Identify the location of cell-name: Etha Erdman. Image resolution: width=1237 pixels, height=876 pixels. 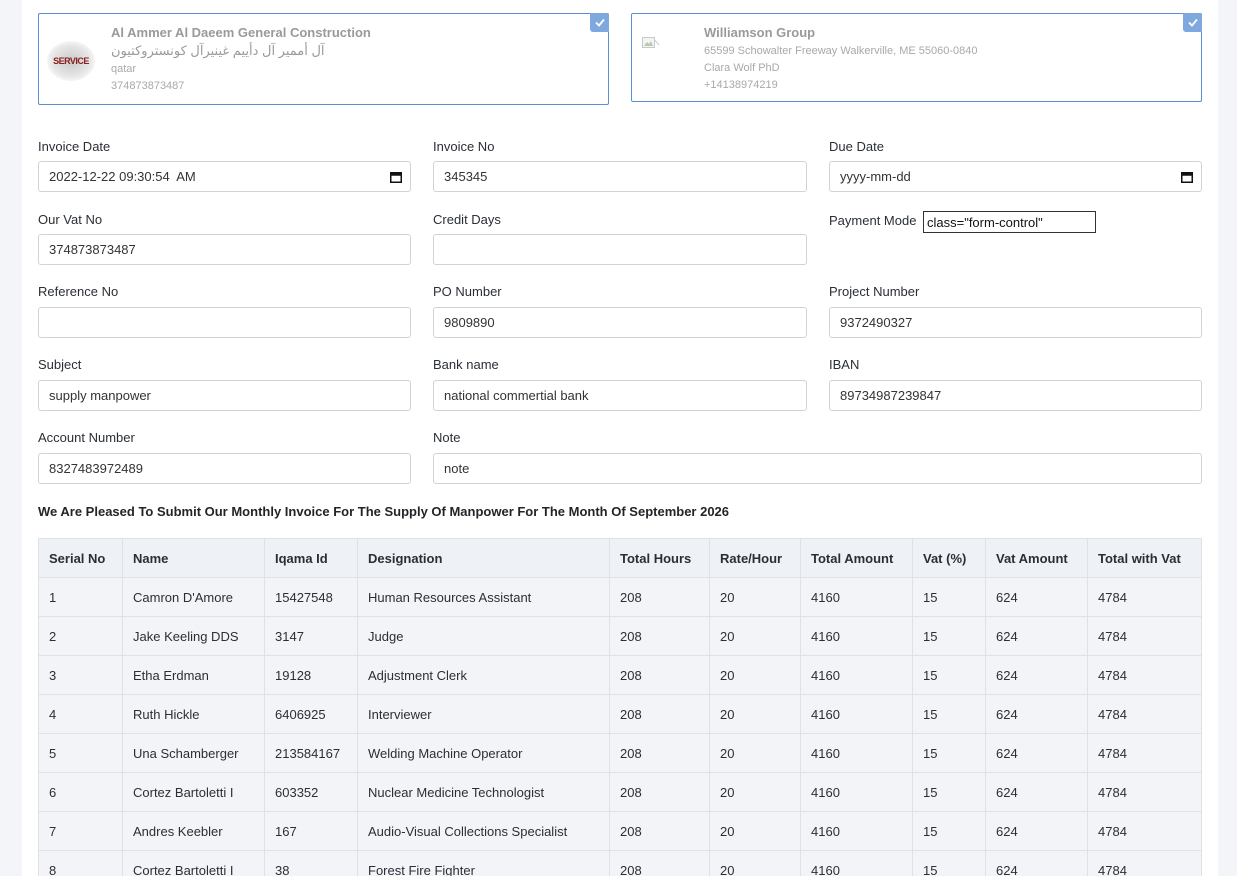
(193, 675).